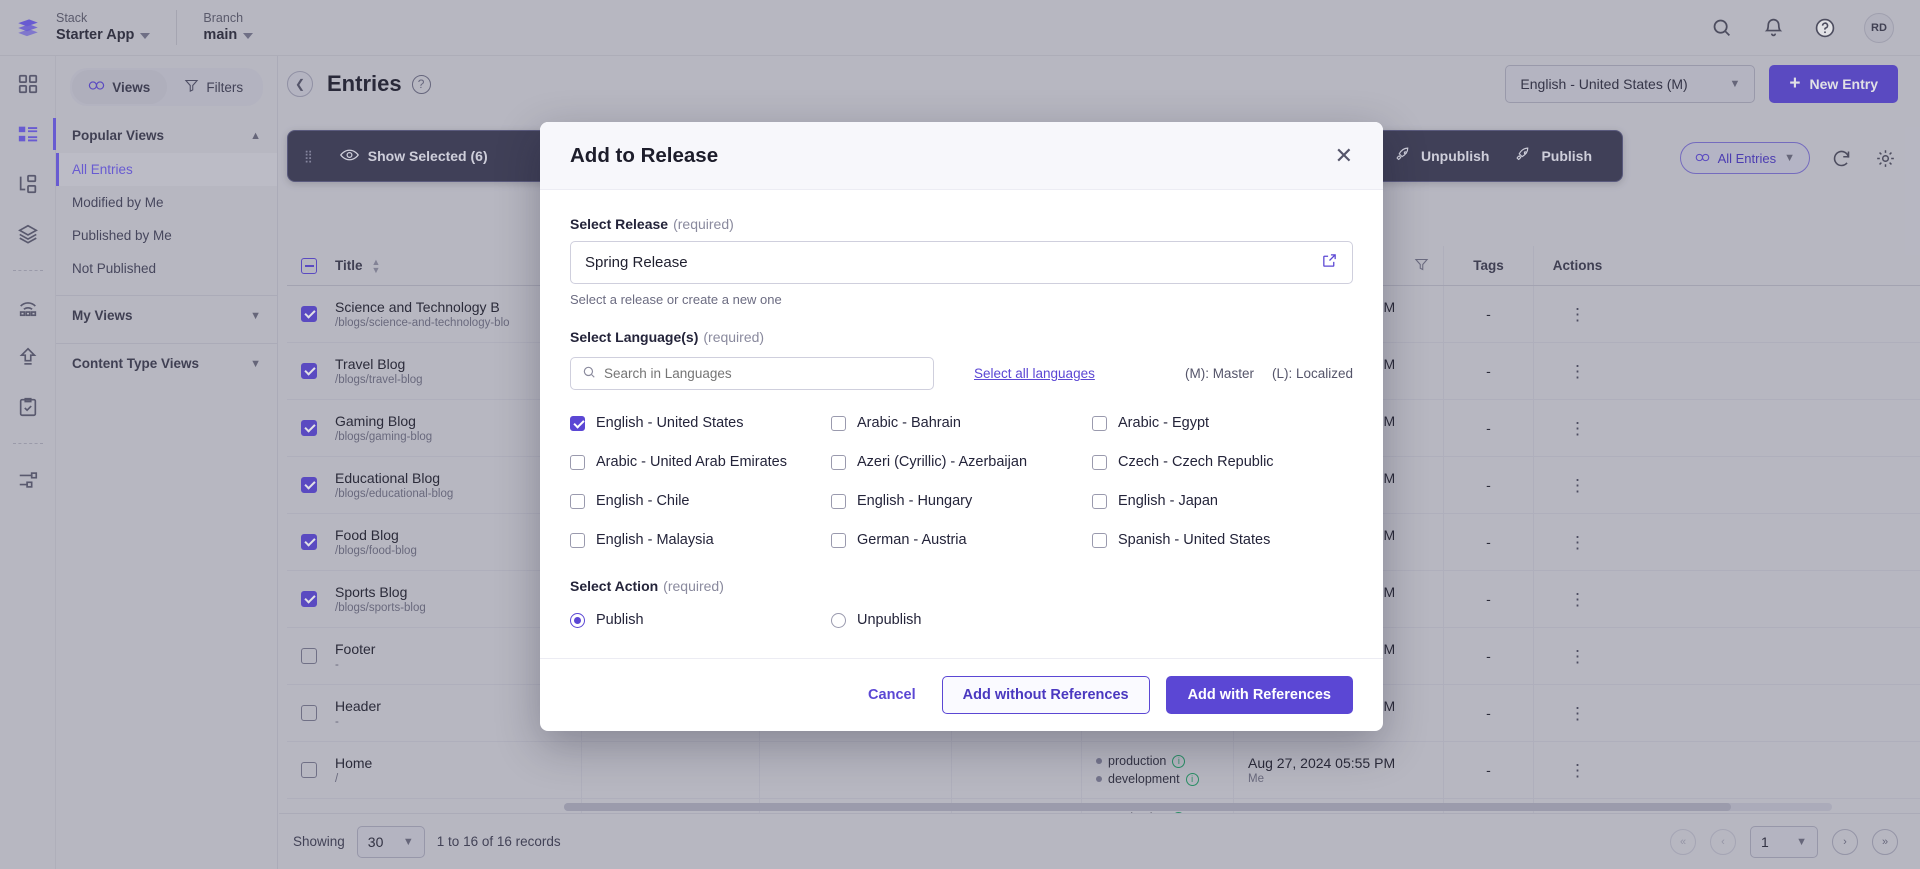 This screenshot has height=869, width=1920. What do you see at coordinates (1168, 501) in the screenshot?
I see `language-label: English - Japan` at bounding box center [1168, 501].